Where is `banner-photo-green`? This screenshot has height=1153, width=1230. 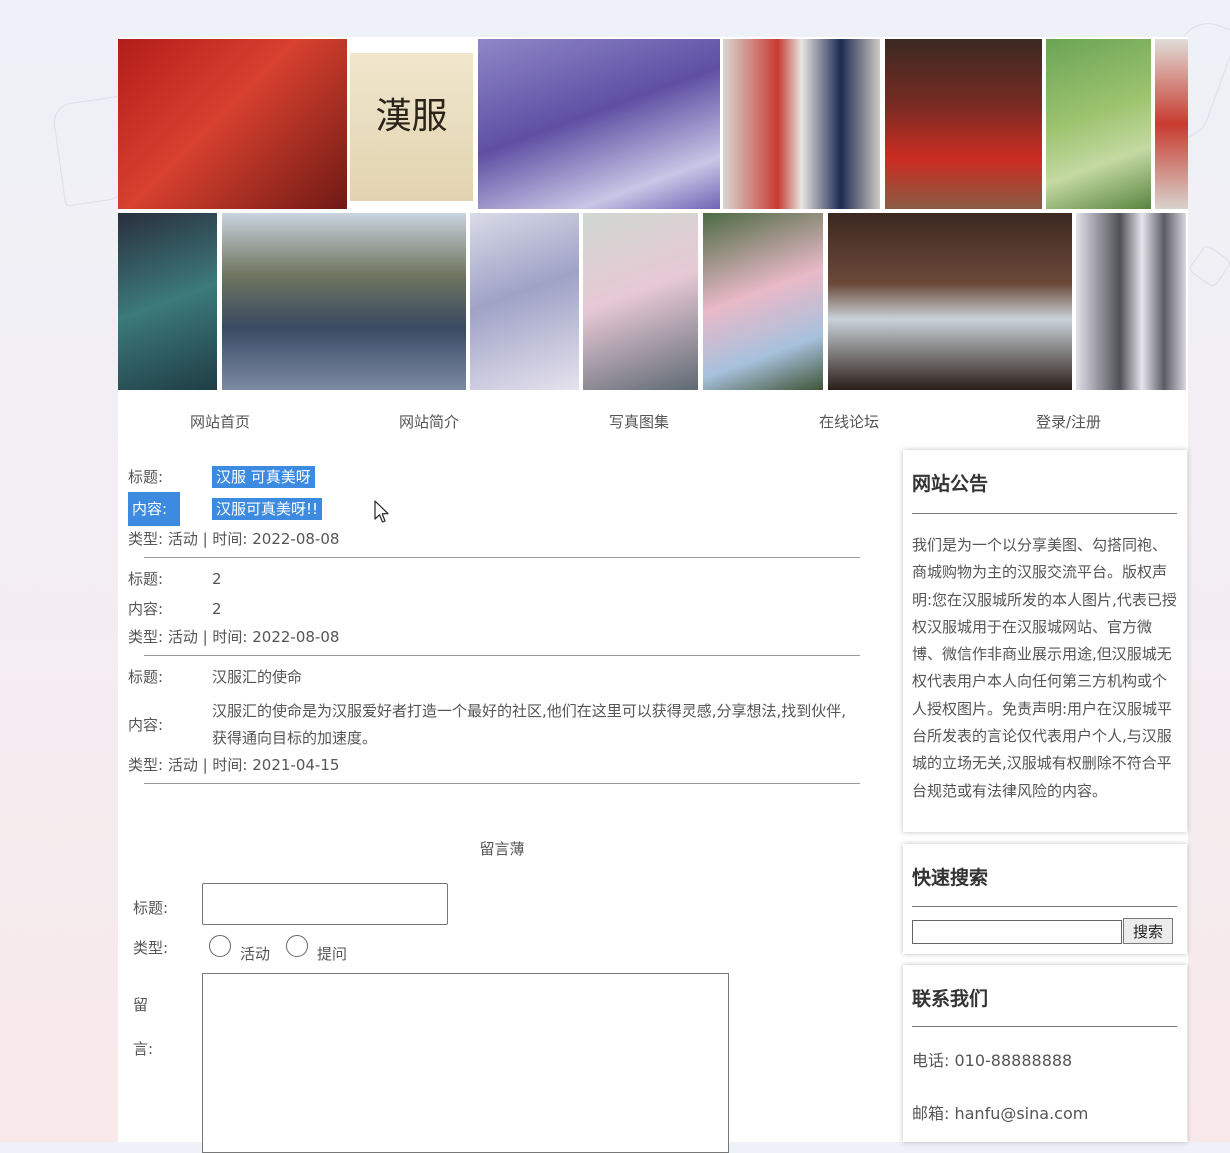
banner-photo-green is located at coordinates (1098, 124).